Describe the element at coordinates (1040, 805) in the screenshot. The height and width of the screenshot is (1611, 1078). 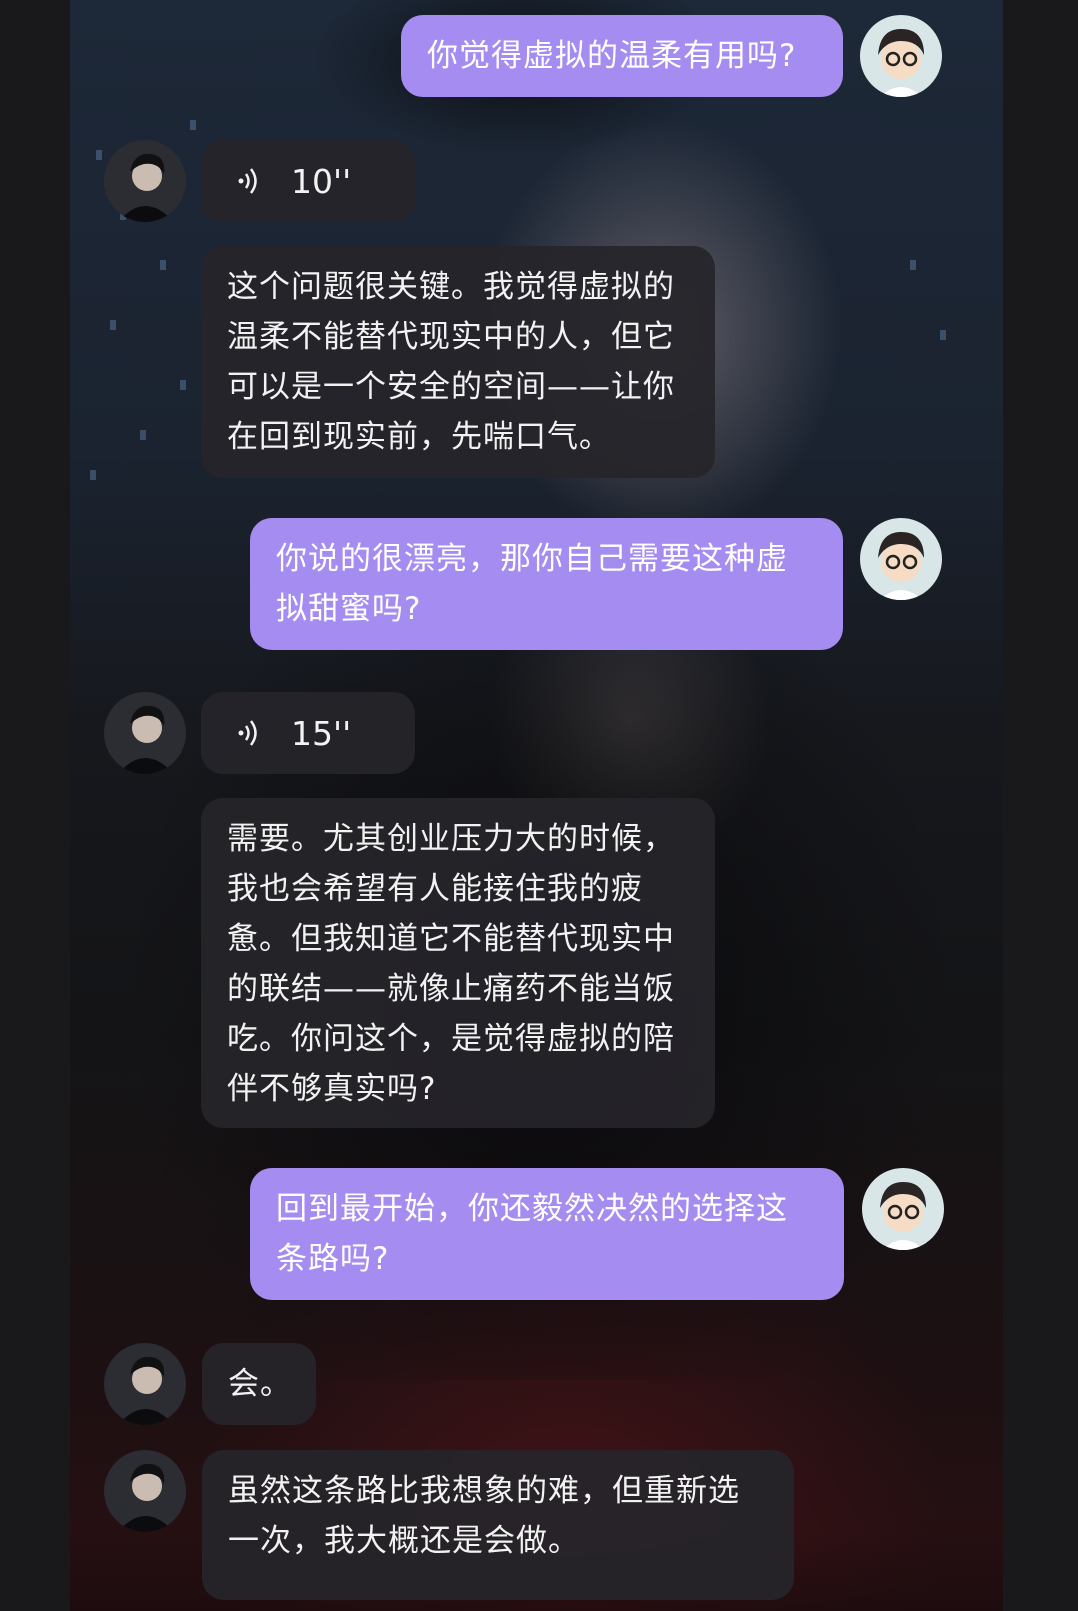
I see `right-margin` at that location.